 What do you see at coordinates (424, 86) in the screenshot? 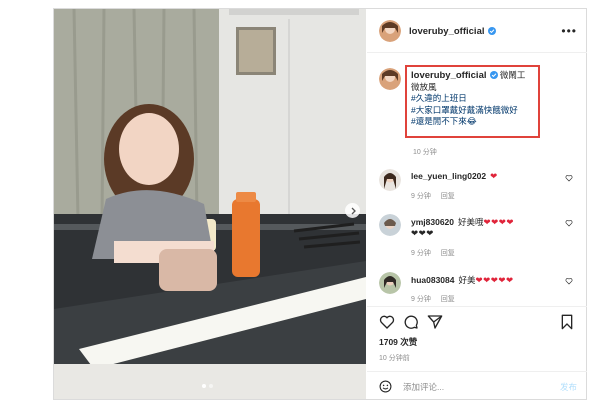
I see `caption-text: 微放風` at bounding box center [424, 86].